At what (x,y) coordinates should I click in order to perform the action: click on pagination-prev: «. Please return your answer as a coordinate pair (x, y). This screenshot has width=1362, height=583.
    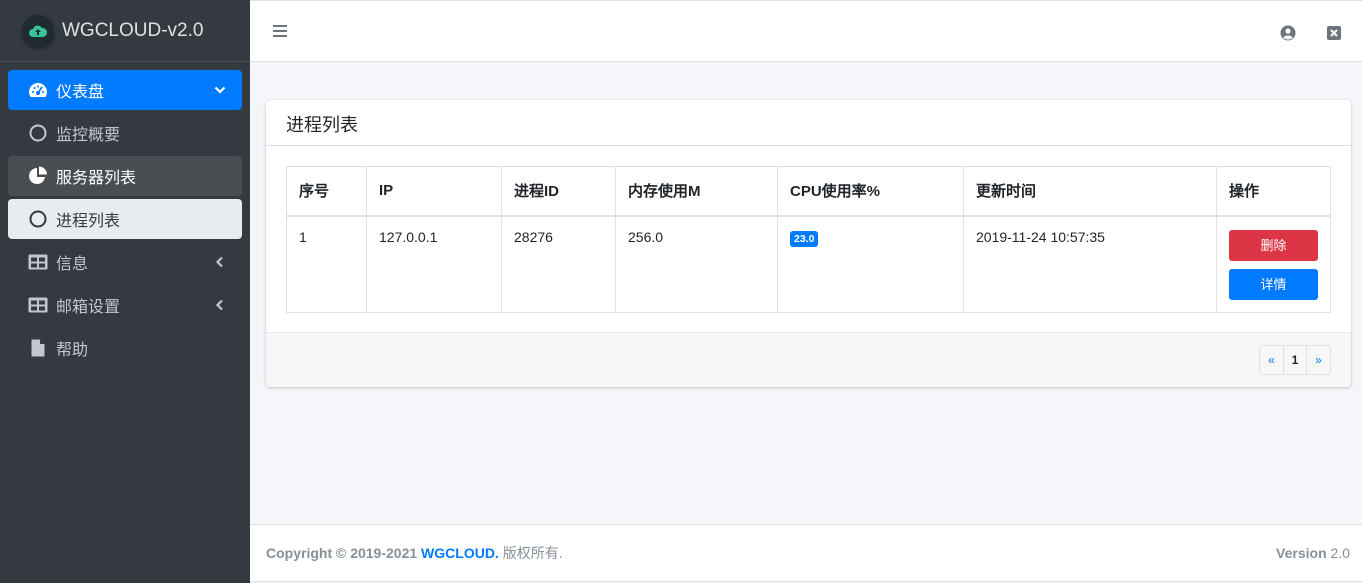
    Looking at the image, I should click on (1271, 360).